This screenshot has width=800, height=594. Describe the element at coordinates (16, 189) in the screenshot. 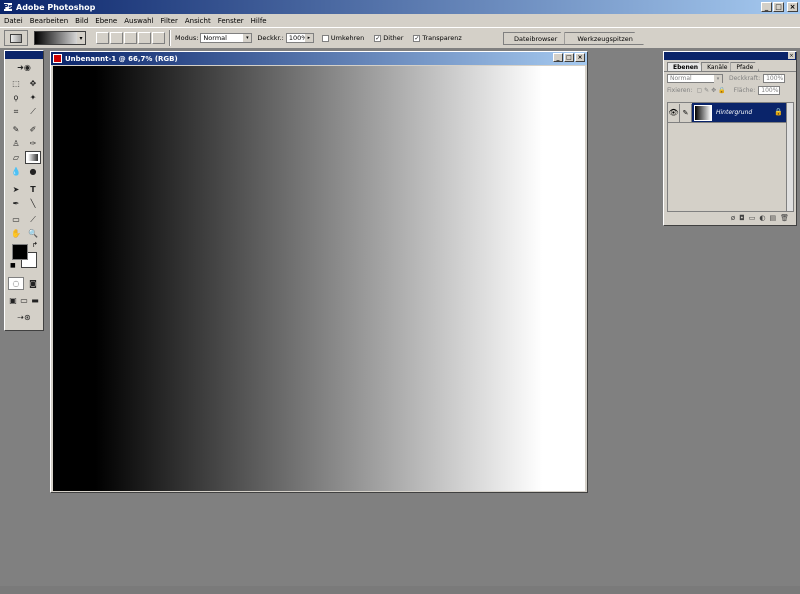

I see `path-selection-icon: ➤` at that location.